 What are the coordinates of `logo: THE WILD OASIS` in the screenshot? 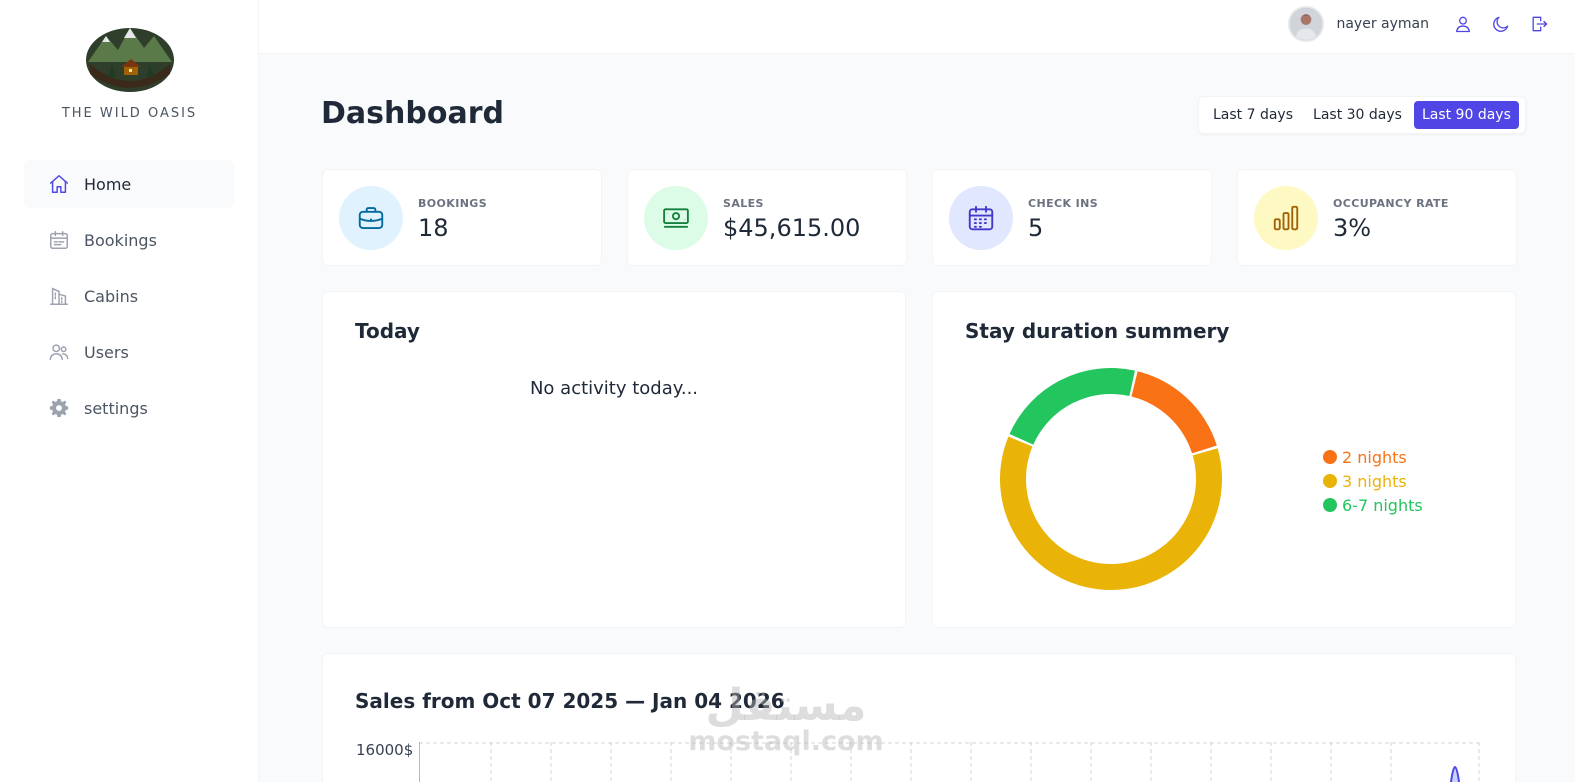 It's located at (129, 71).